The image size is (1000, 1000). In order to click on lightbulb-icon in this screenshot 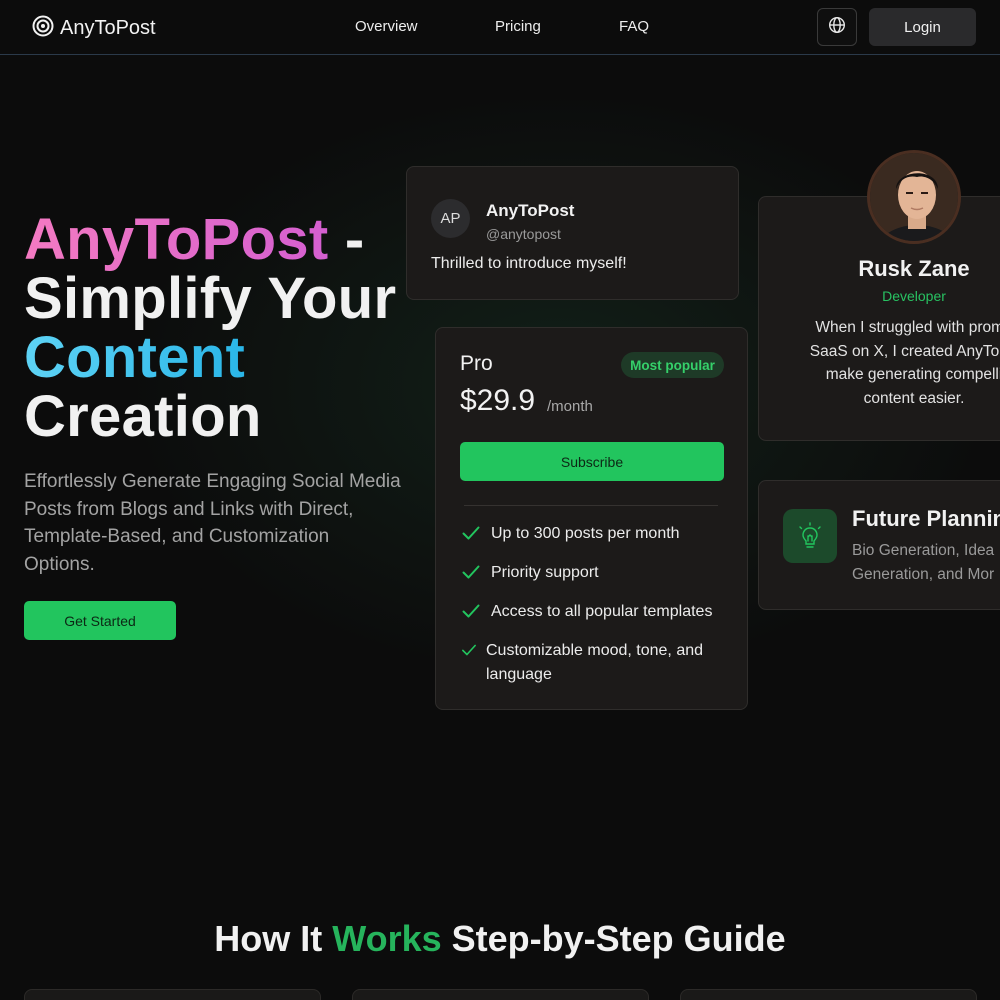, I will do `click(810, 536)`.